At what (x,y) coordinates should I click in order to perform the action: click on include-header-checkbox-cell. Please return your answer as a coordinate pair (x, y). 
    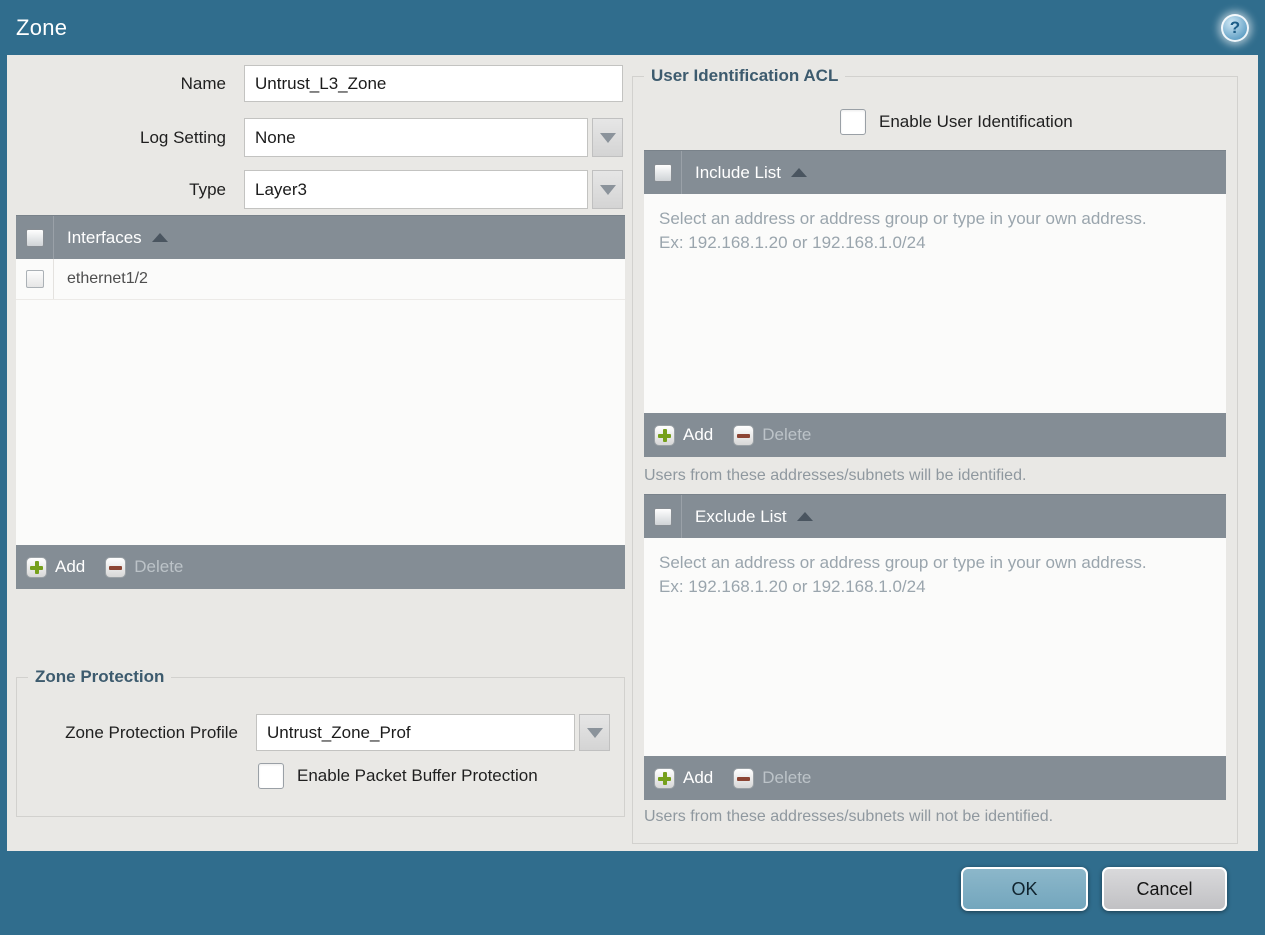
    Looking at the image, I should click on (663, 172).